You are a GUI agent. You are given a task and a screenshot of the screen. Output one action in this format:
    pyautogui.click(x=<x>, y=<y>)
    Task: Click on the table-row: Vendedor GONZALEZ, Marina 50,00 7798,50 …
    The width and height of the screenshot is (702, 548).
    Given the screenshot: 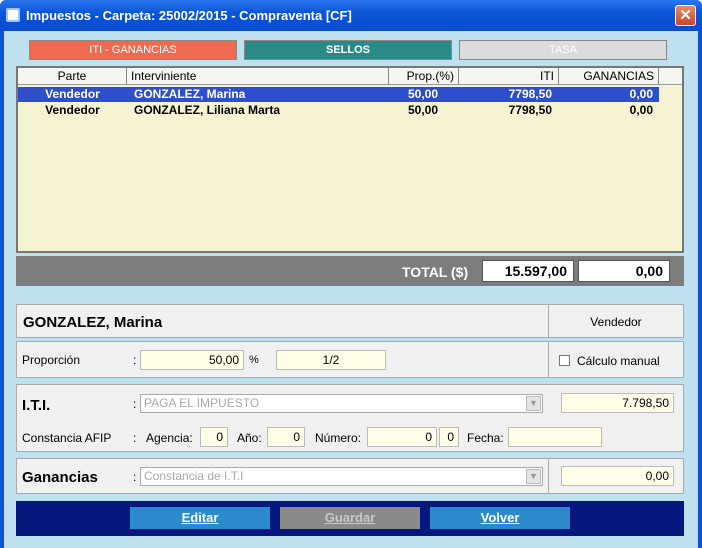 What is the action you would take?
    pyautogui.click(x=338, y=94)
    